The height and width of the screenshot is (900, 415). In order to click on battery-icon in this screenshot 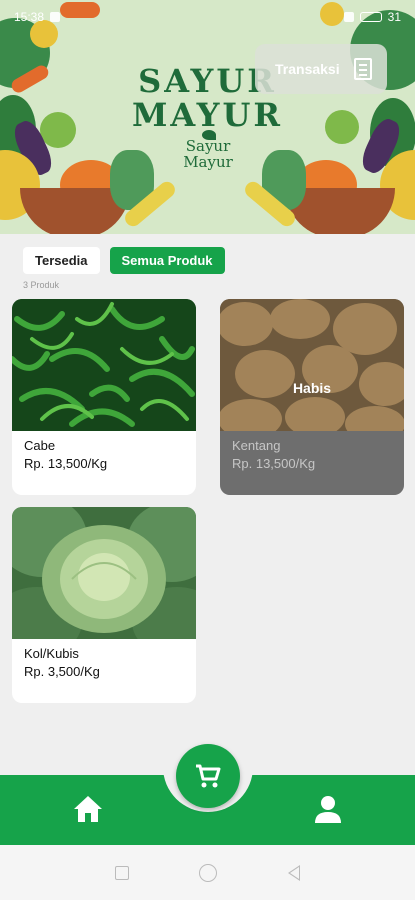, I will do `click(370, 17)`.